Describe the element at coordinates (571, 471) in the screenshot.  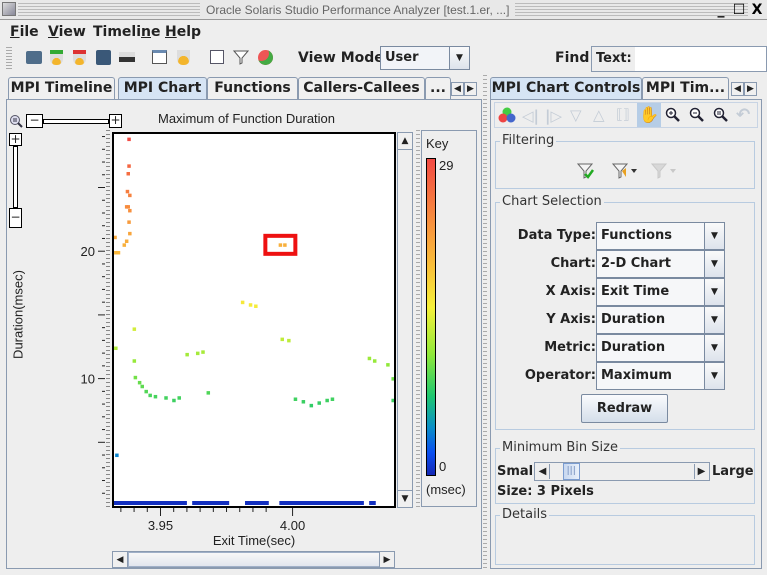
I see `slider-thumb: |||` at that location.